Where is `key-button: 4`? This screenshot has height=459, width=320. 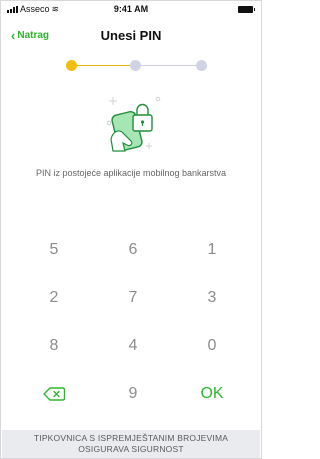
key-button: 4 is located at coordinates (133, 346).